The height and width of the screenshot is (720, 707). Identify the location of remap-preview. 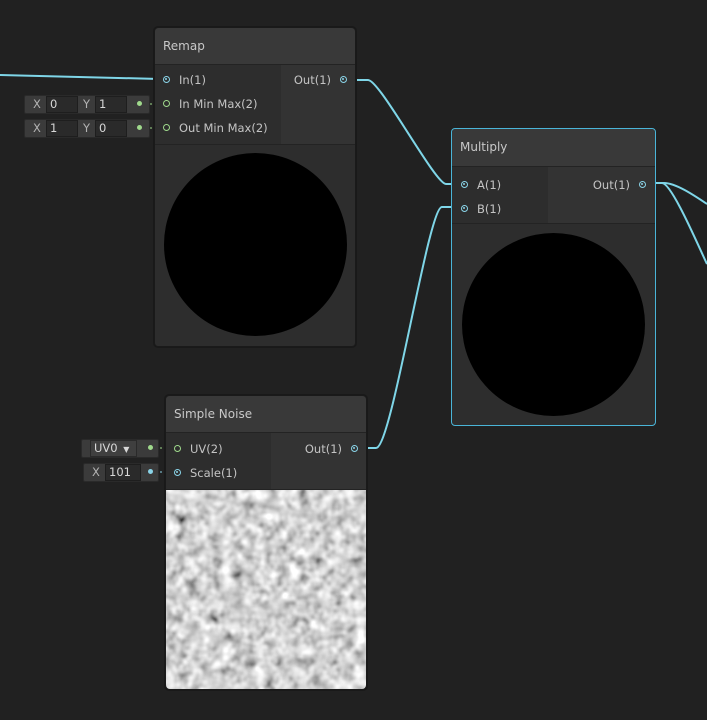
(255, 245).